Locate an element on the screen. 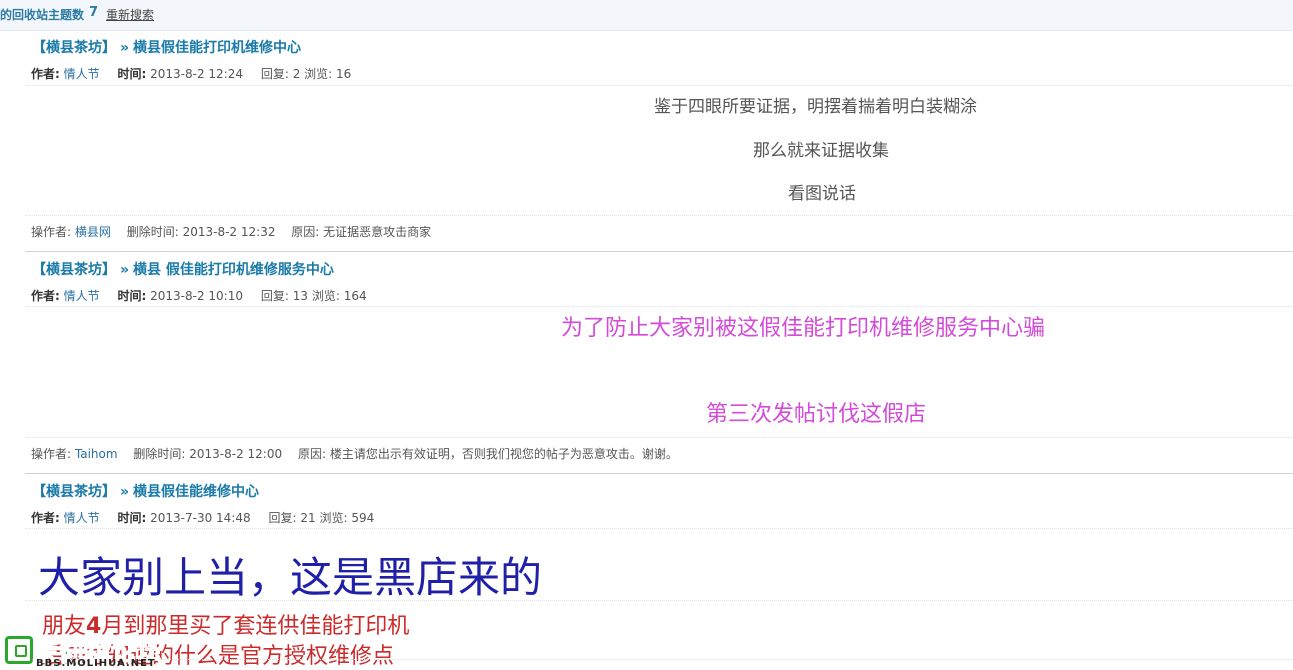 The height and width of the screenshot is (670, 1293). post-body-line: 为了防止大家别被这假佳能打印机维修服务中心骗 is located at coordinates (803, 328).